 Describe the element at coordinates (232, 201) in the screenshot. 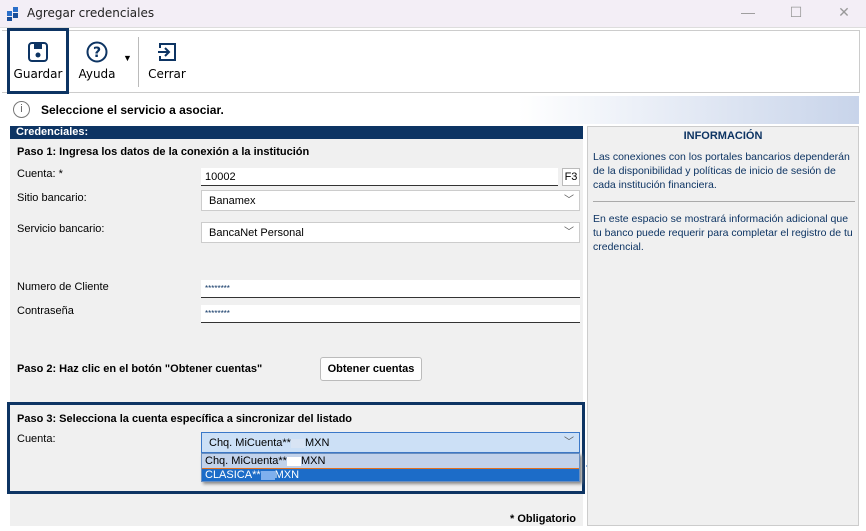

I see `site-value: Banamex` at that location.